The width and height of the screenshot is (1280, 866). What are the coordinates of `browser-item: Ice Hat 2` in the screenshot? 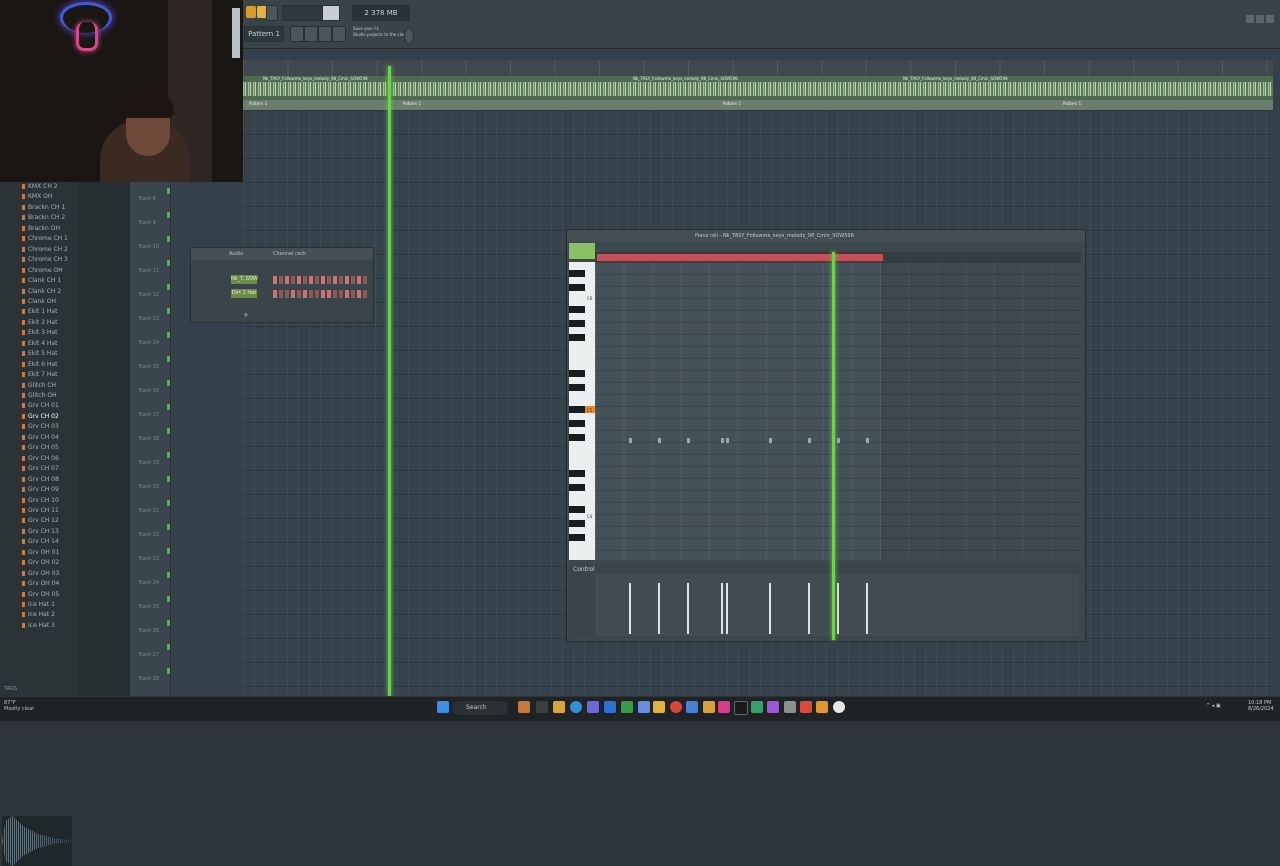 It's located at (38, 614).